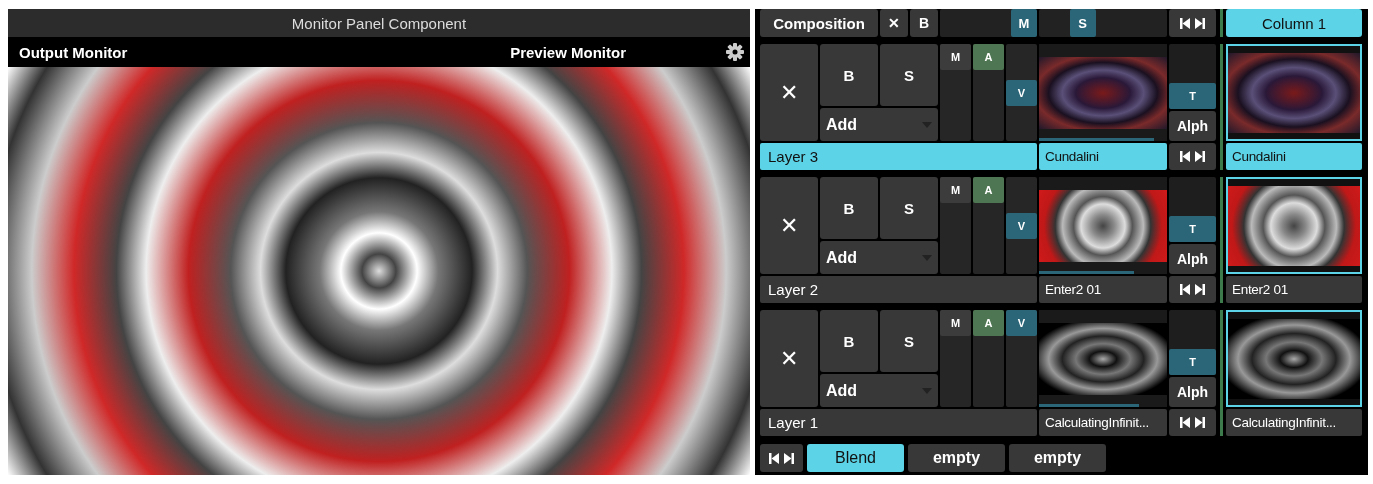 The width and height of the screenshot is (1373, 484). Describe the element at coordinates (1103, 23) in the screenshot. I see `slider-track: S` at that location.